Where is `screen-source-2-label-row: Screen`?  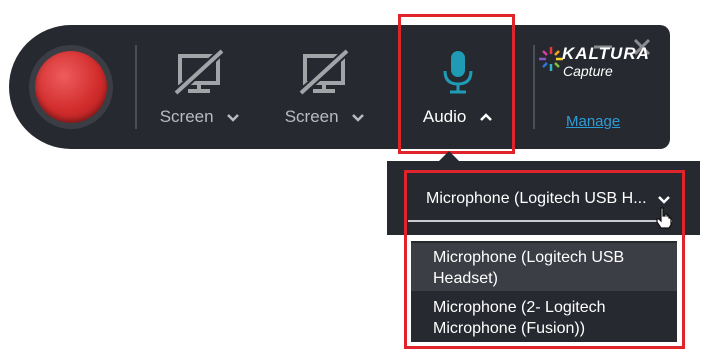 screen-source-2-label-row: Screen is located at coordinates (325, 117).